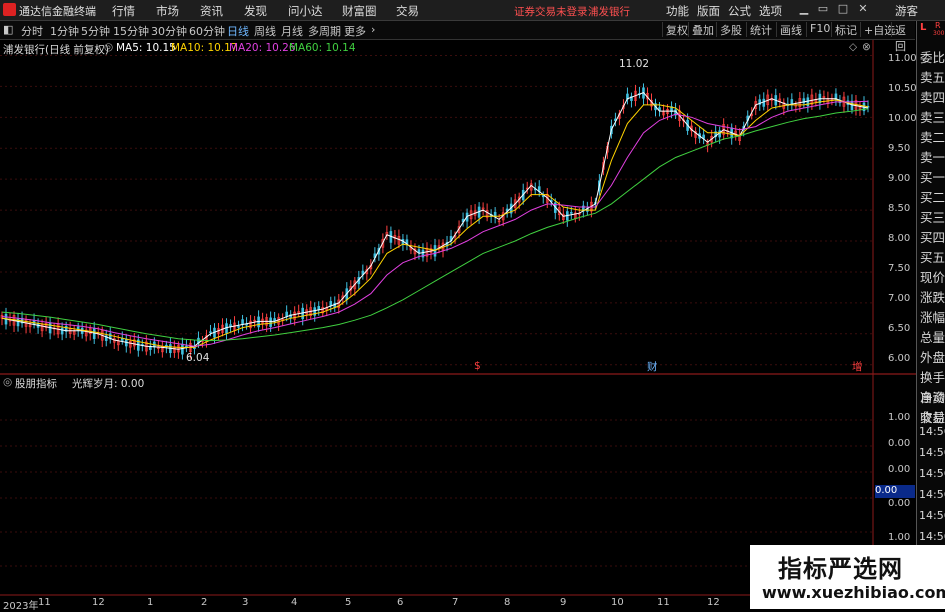 This screenshot has height=612, width=945. Describe the element at coordinates (56, 50) in the screenshot. I see `chart-title: 浦发银行(日线 前复权)` at that location.